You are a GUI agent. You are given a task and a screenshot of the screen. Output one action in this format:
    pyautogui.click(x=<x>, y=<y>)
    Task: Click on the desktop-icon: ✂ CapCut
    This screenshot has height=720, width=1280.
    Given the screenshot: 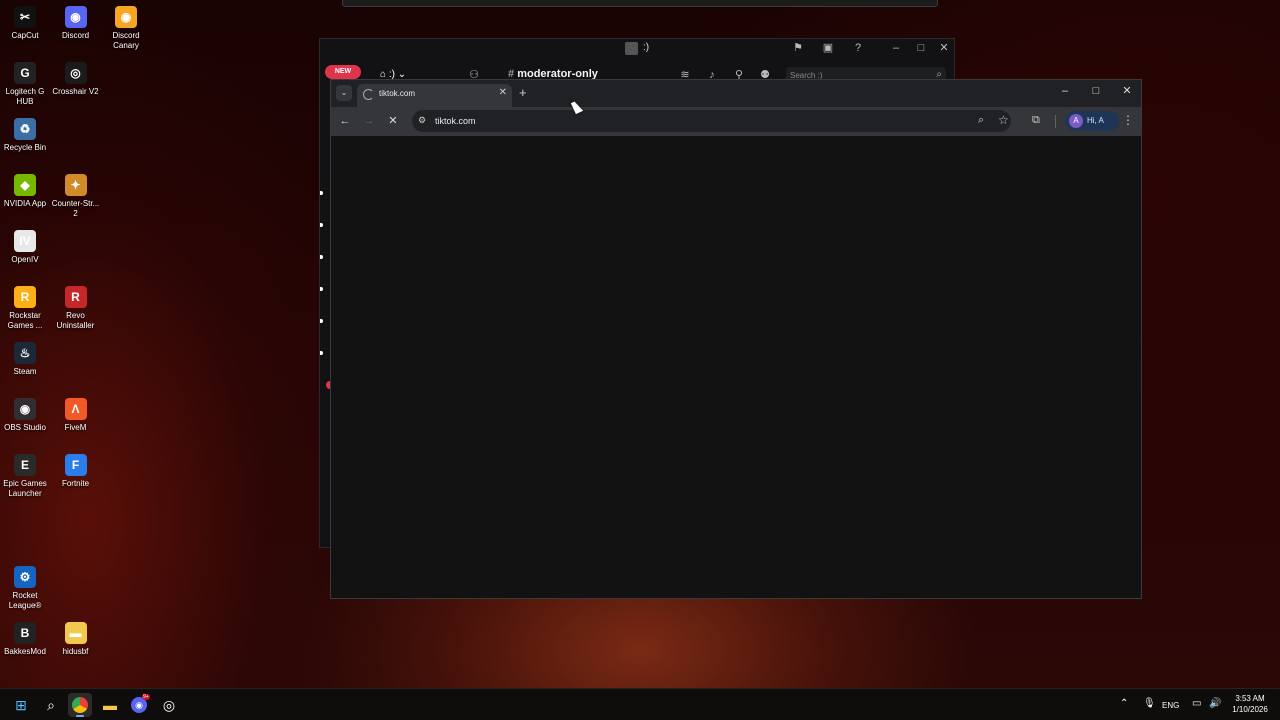 What is the action you would take?
    pyautogui.click(x=25, y=23)
    